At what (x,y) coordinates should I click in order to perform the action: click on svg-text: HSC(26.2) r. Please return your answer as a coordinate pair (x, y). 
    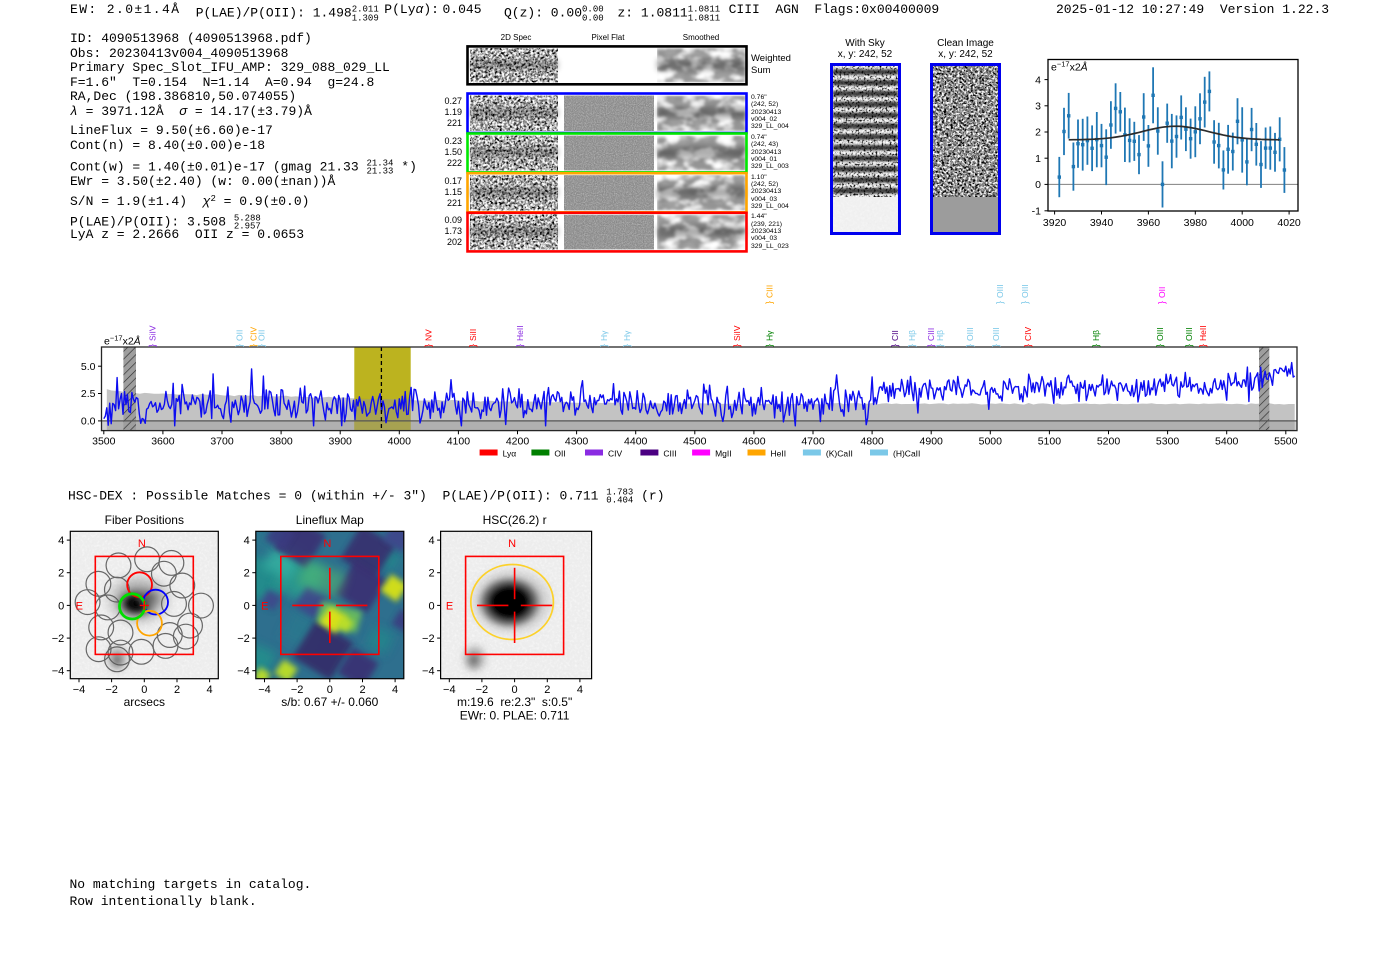
    Looking at the image, I should click on (515, 520).